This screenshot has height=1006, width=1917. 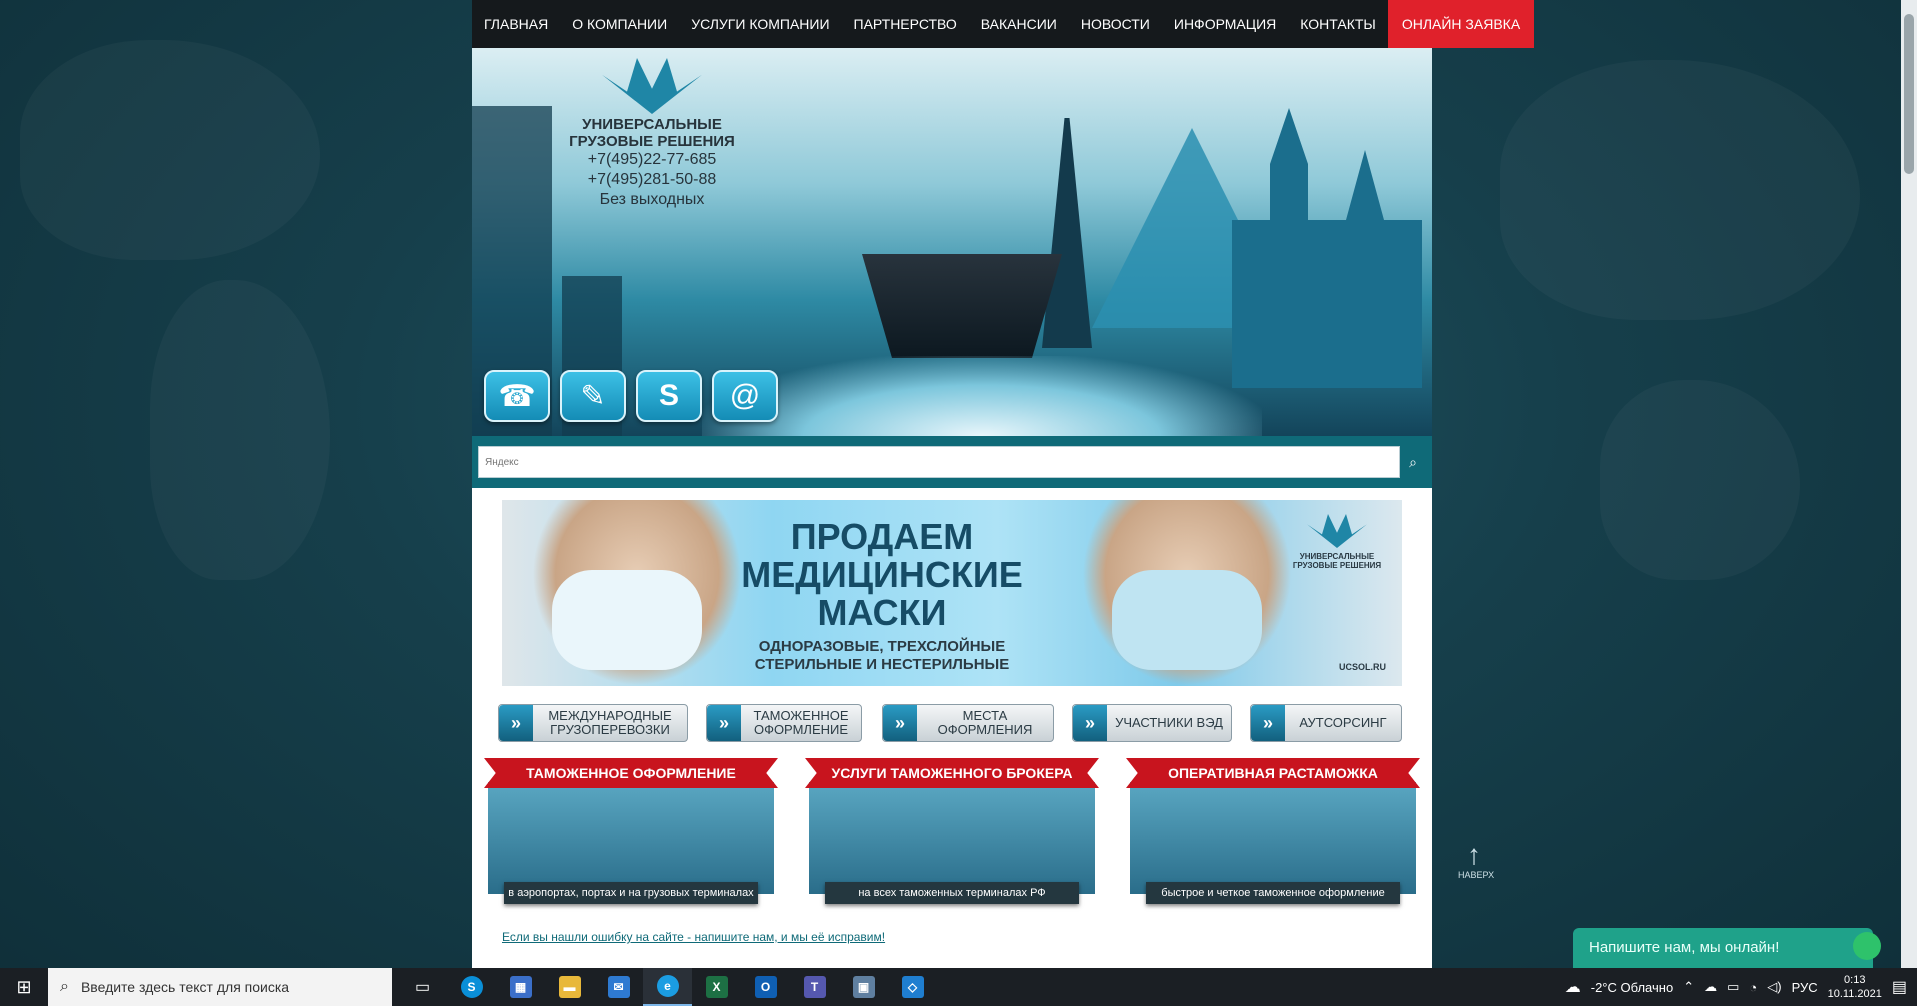 What do you see at coordinates (985, 715) in the screenshot?
I see `subnav-label-line: МЕСТА` at bounding box center [985, 715].